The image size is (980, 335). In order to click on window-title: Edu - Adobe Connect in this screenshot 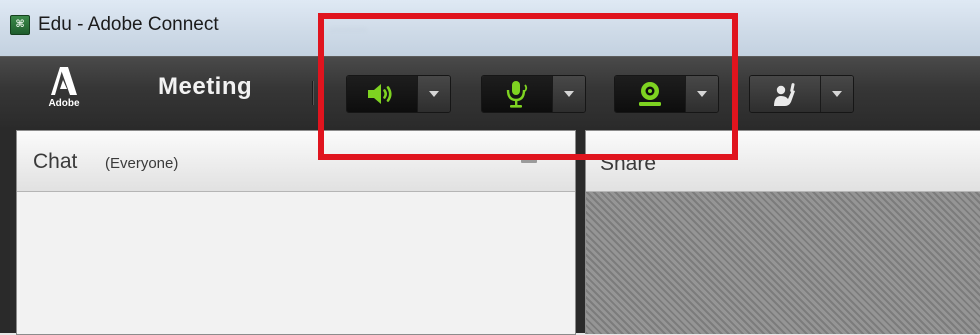, I will do `click(128, 24)`.